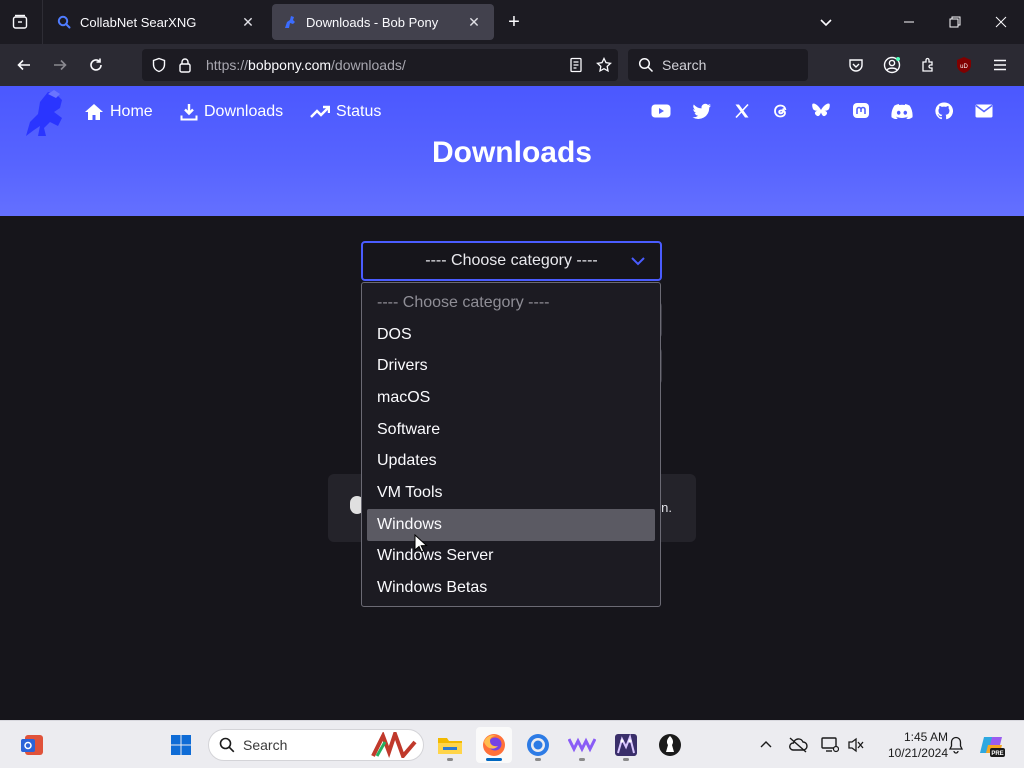  I want to click on browser-search-input: Search, so click(718, 65).